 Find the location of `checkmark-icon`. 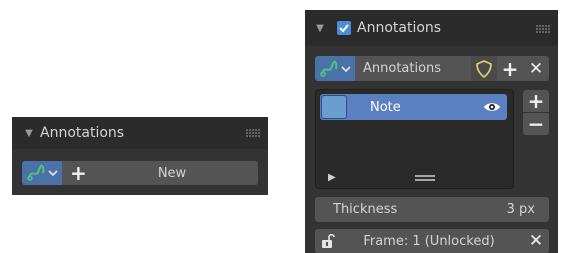

checkmark-icon is located at coordinates (344, 28).